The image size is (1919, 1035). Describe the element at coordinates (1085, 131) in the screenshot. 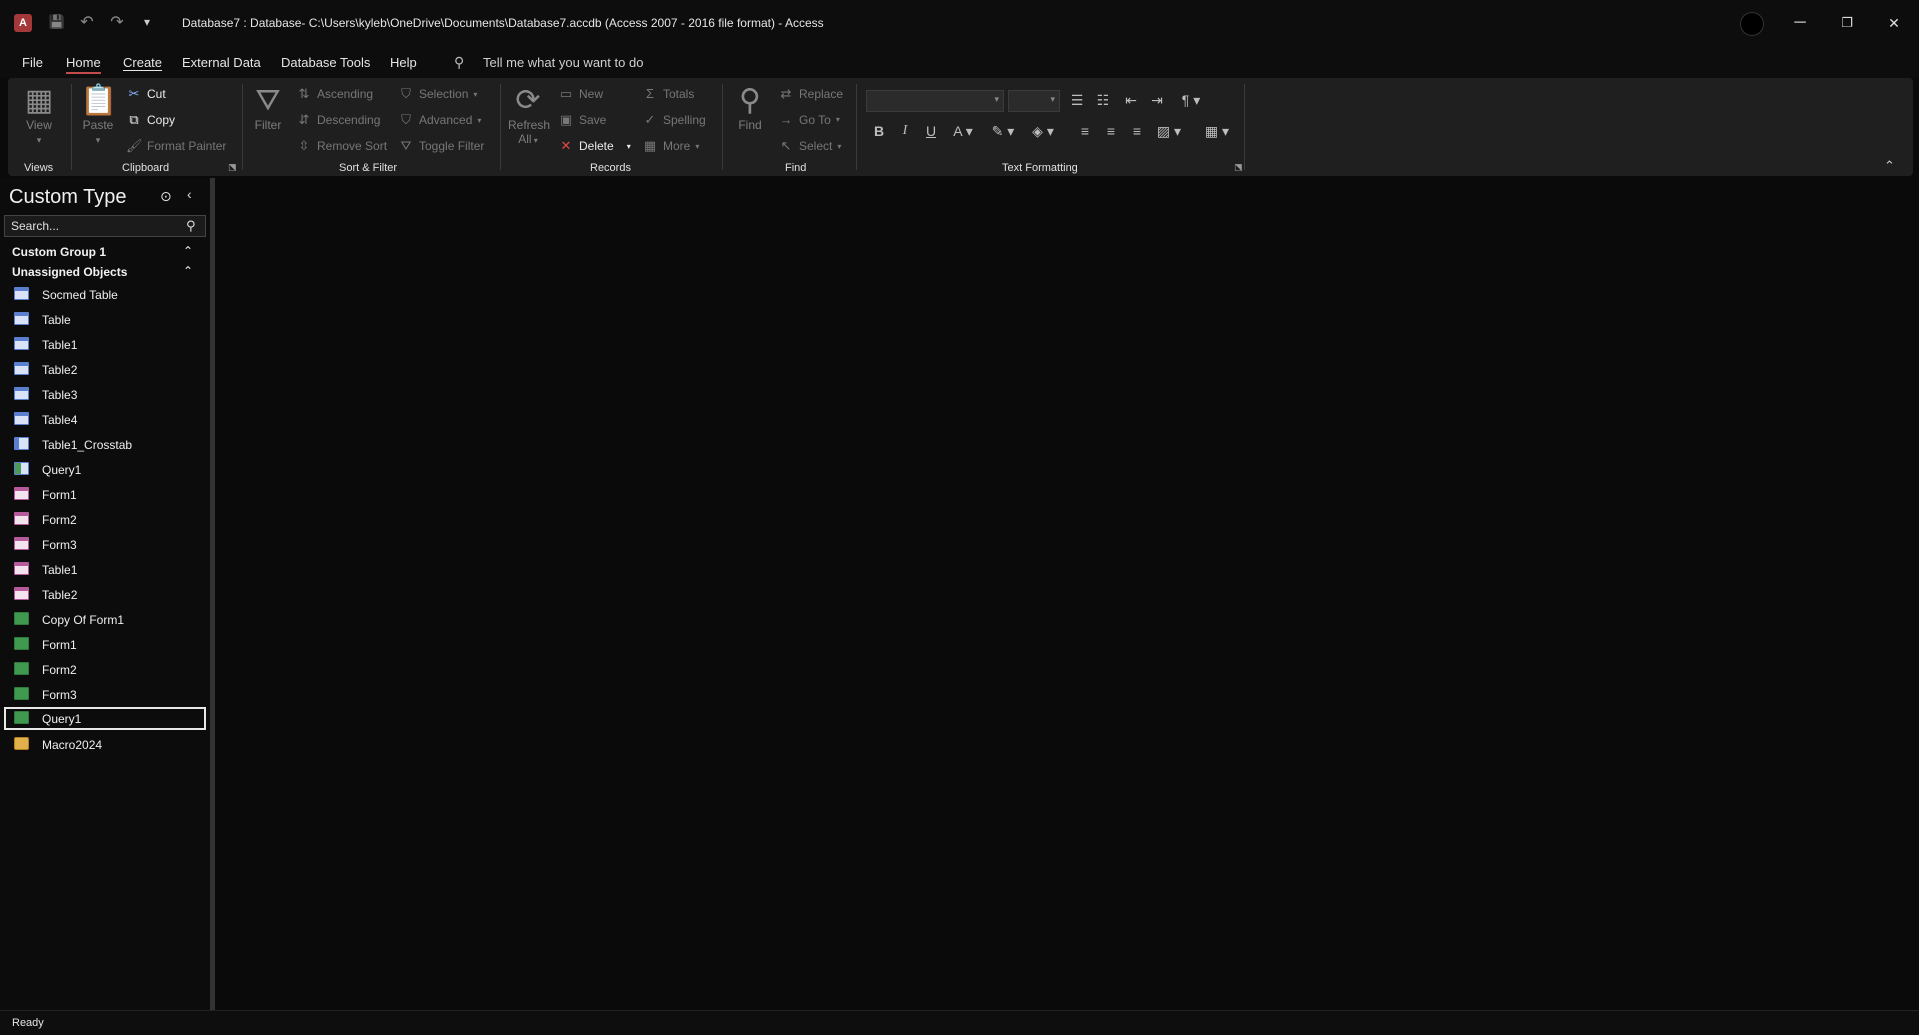

I see `align-left-icon: ≡` at that location.